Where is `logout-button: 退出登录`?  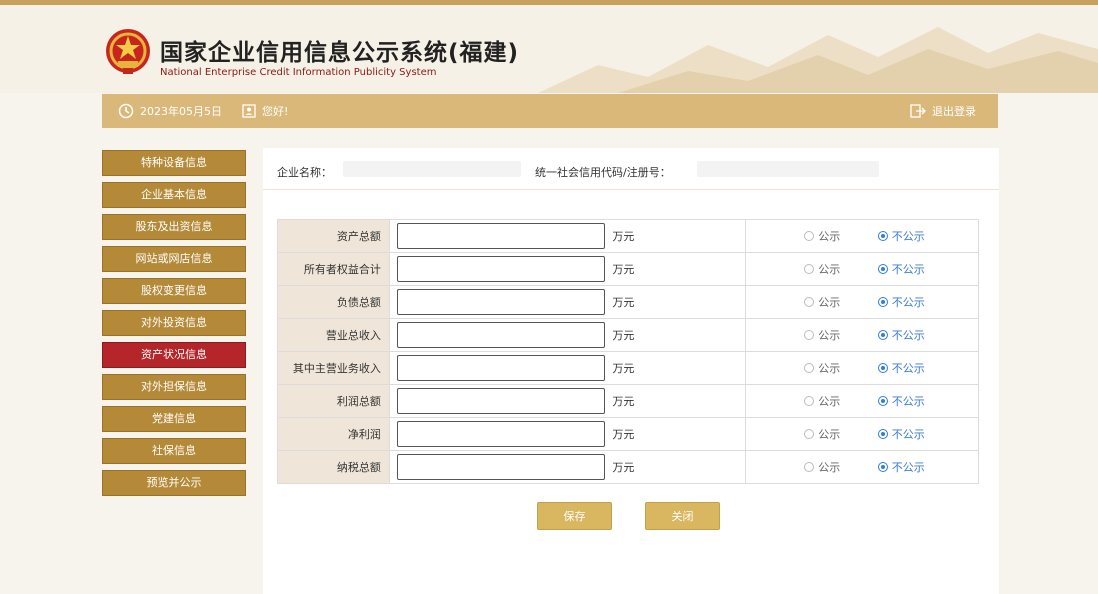 logout-button: 退出登录 is located at coordinates (943, 111).